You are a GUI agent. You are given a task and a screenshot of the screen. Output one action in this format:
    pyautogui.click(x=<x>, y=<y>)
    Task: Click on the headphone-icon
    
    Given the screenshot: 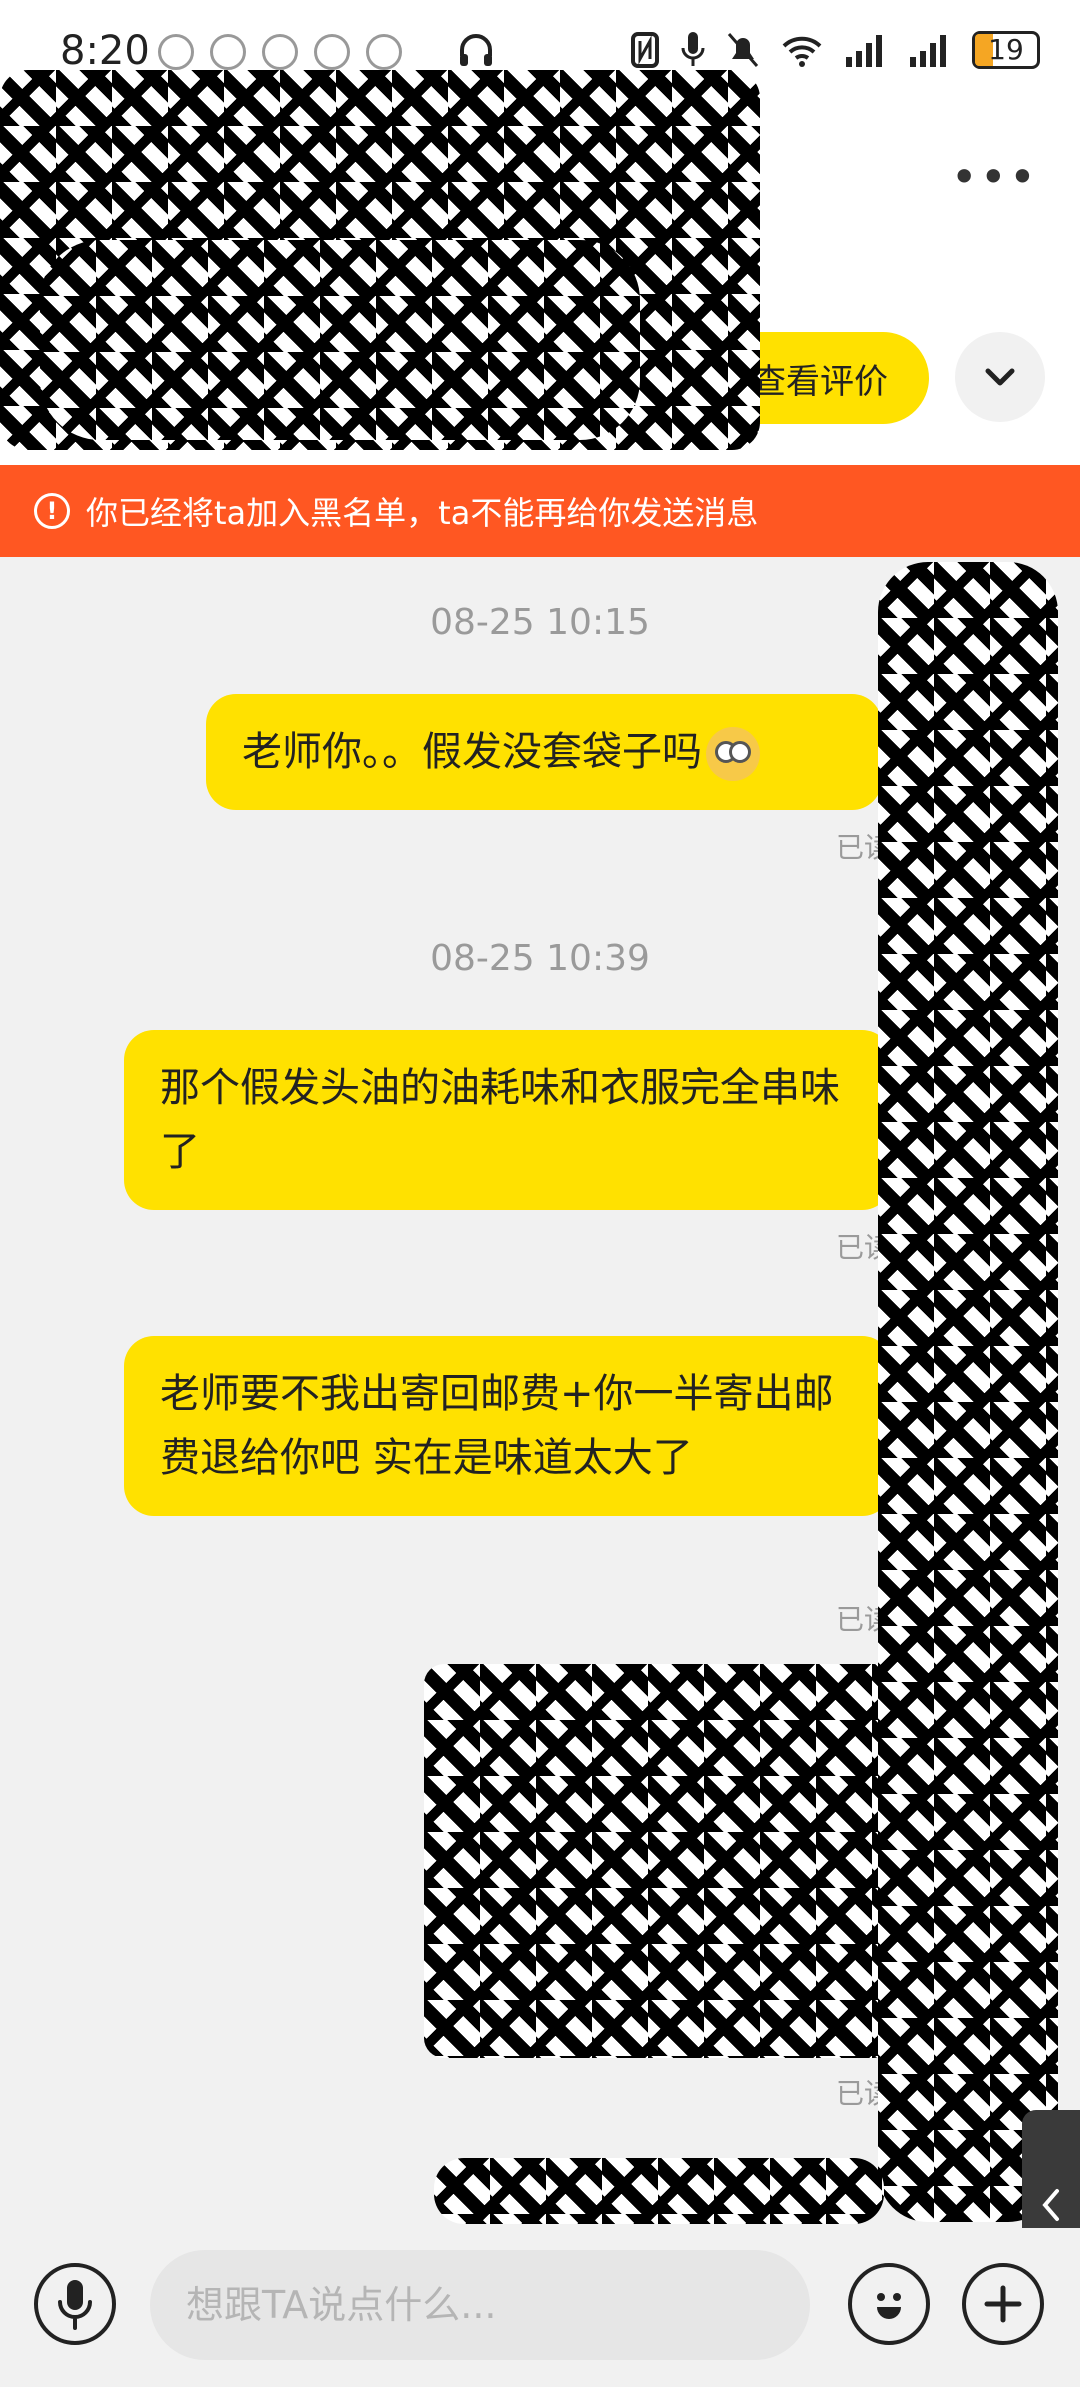 What is the action you would take?
    pyautogui.click(x=476, y=50)
    